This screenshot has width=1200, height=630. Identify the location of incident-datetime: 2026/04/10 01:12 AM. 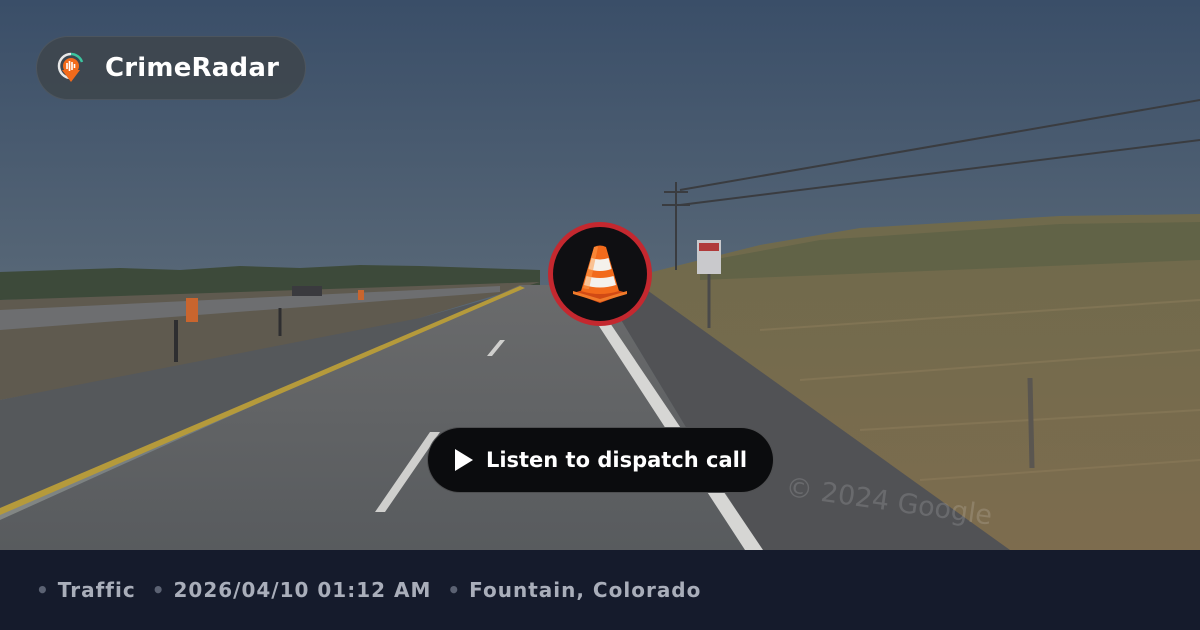
(302, 590).